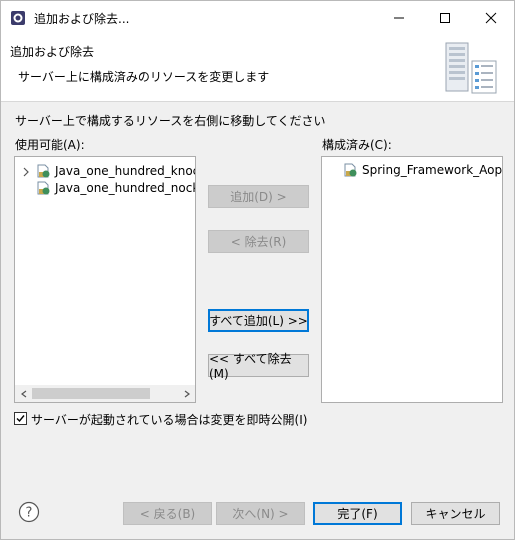  I want to click on server-graphic-icon, so click(471, 68).